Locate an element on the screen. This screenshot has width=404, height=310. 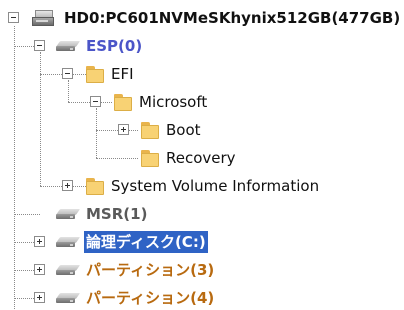
collapse-efi-button is located at coordinates (67, 73).